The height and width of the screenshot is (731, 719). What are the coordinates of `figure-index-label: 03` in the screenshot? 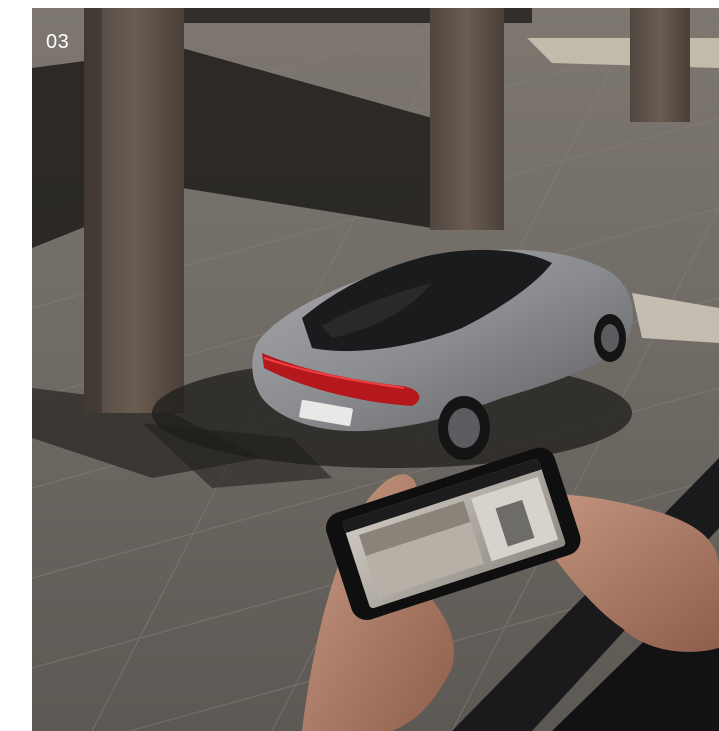 It's located at (58, 42).